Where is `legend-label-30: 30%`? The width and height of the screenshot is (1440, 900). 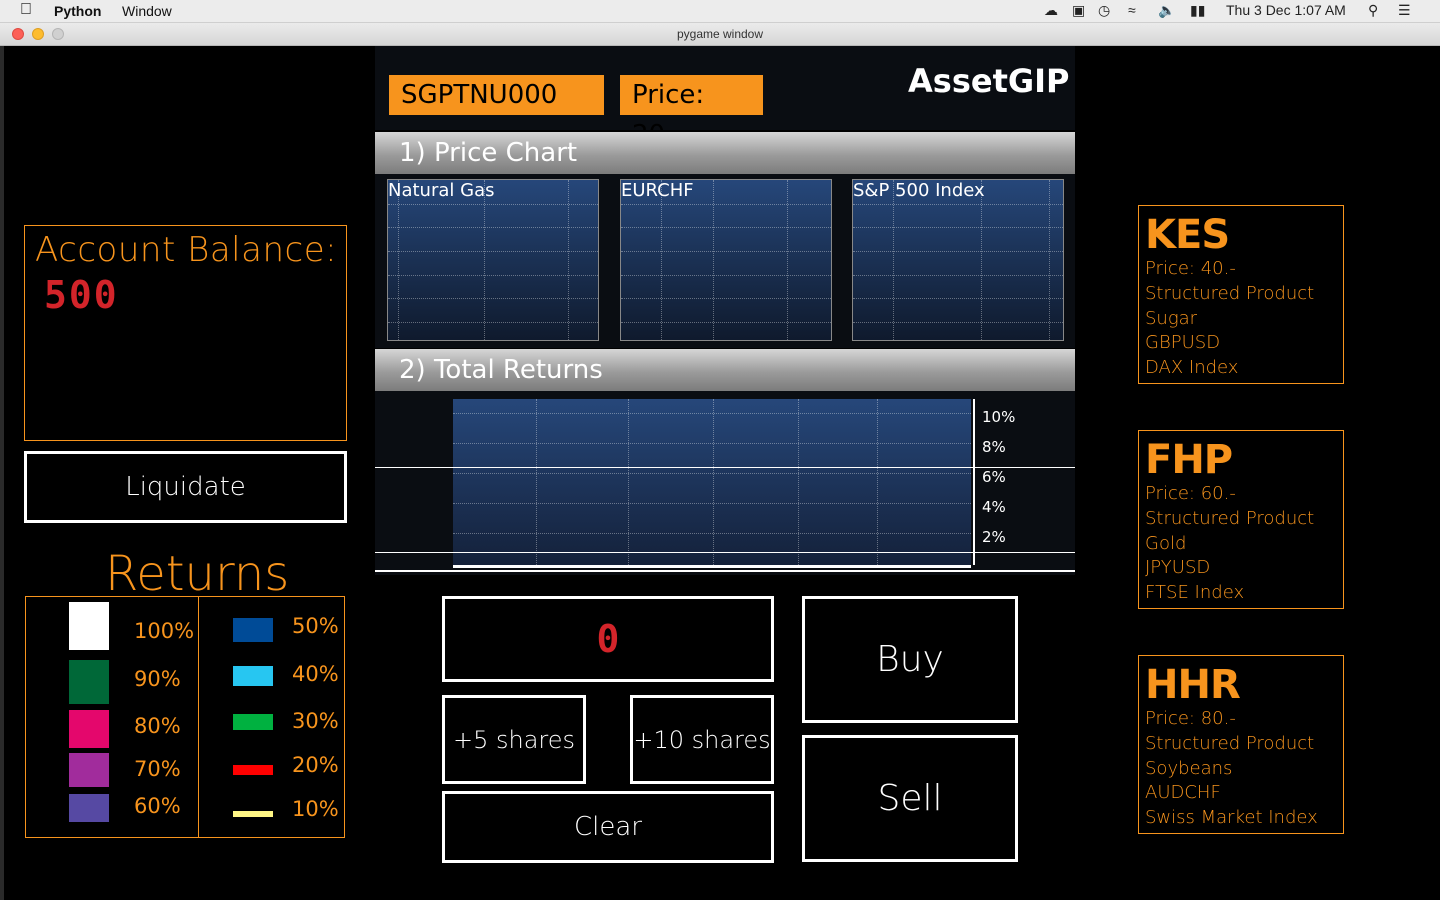
legend-label-30: 30% is located at coordinates (315, 721).